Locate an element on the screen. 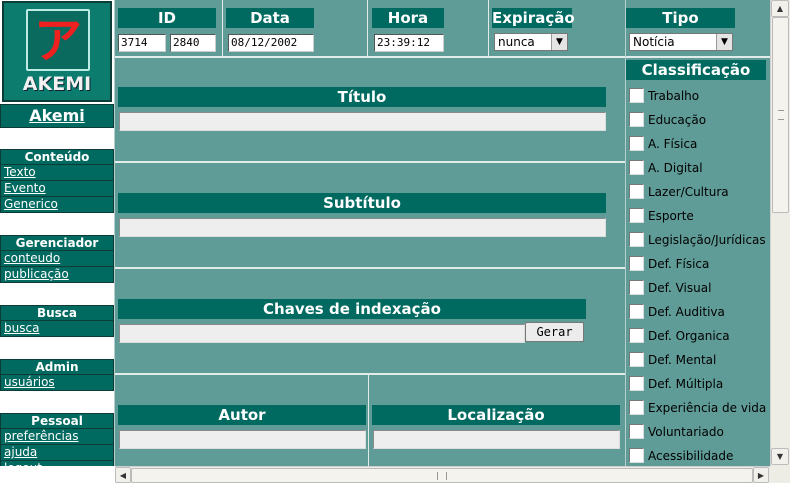 The width and height of the screenshot is (790, 483). vertical-scroll-thumb is located at coordinates (780, 115).